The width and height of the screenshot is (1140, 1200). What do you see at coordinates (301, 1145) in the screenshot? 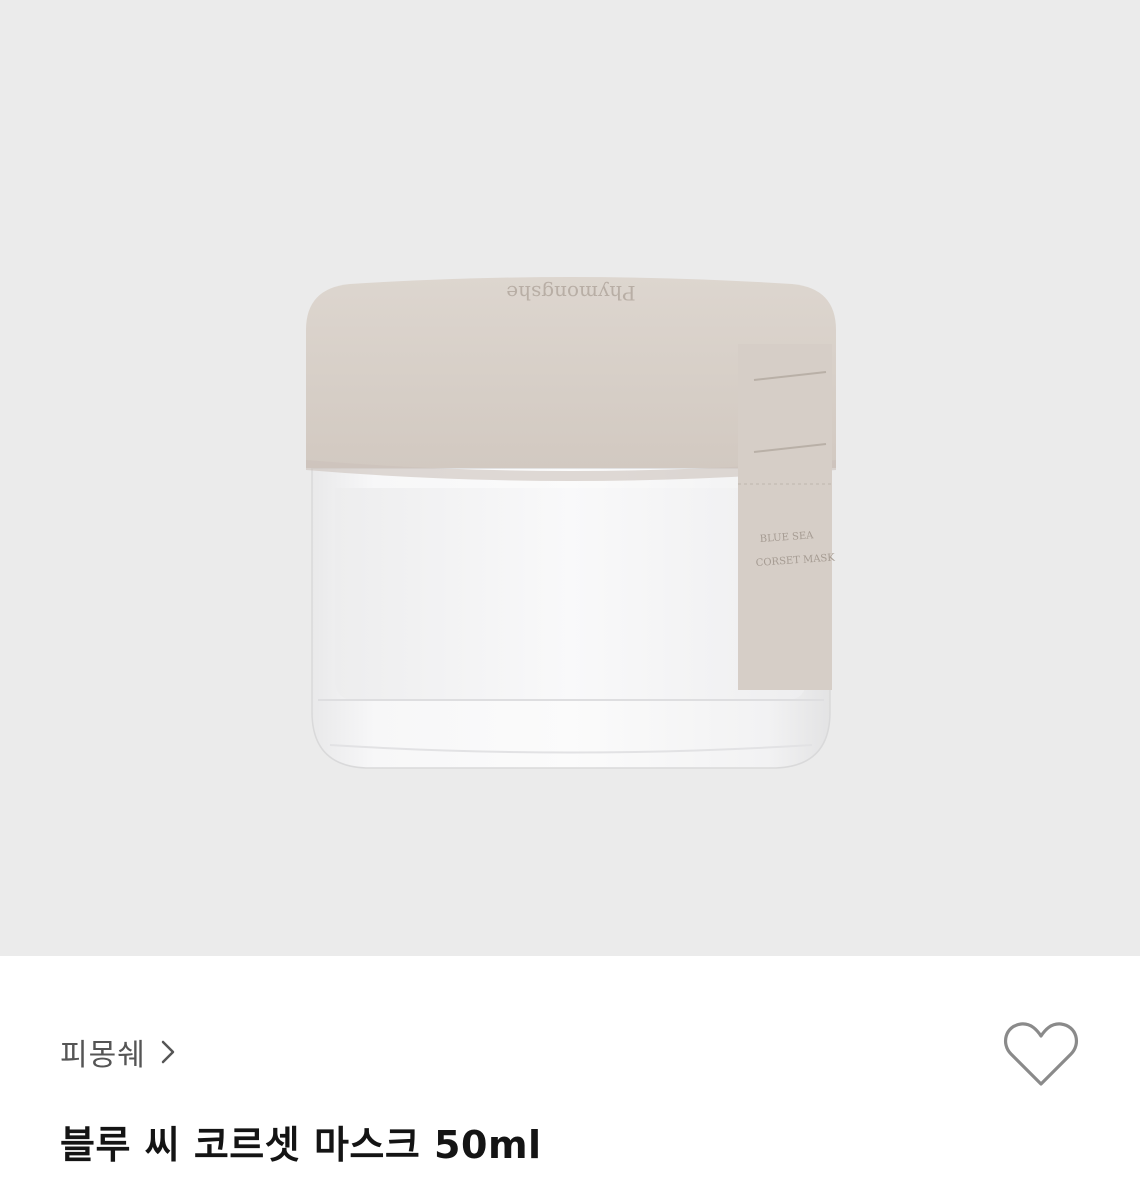
I see `product-title: 블루 씨 코르셋 마스크 50ml` at bounding box center [301, 1145].